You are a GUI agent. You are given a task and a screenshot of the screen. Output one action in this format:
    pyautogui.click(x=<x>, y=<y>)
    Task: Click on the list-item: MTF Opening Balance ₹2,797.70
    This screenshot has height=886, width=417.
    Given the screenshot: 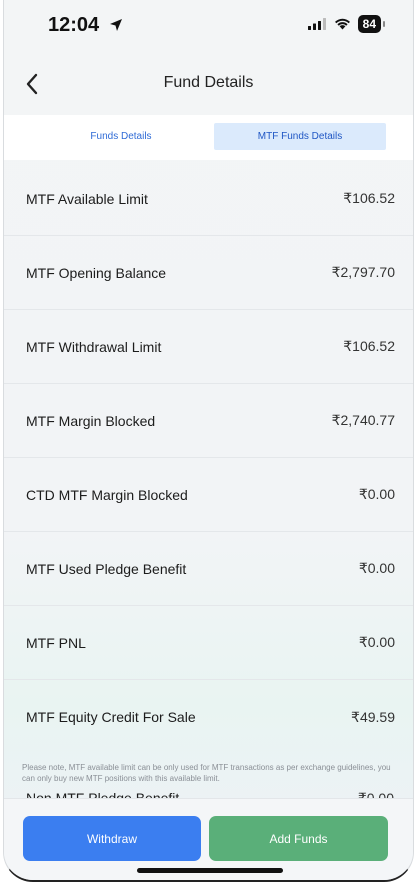 What is the action you would take?
    pyautogui.click(x=208, y=273)
    